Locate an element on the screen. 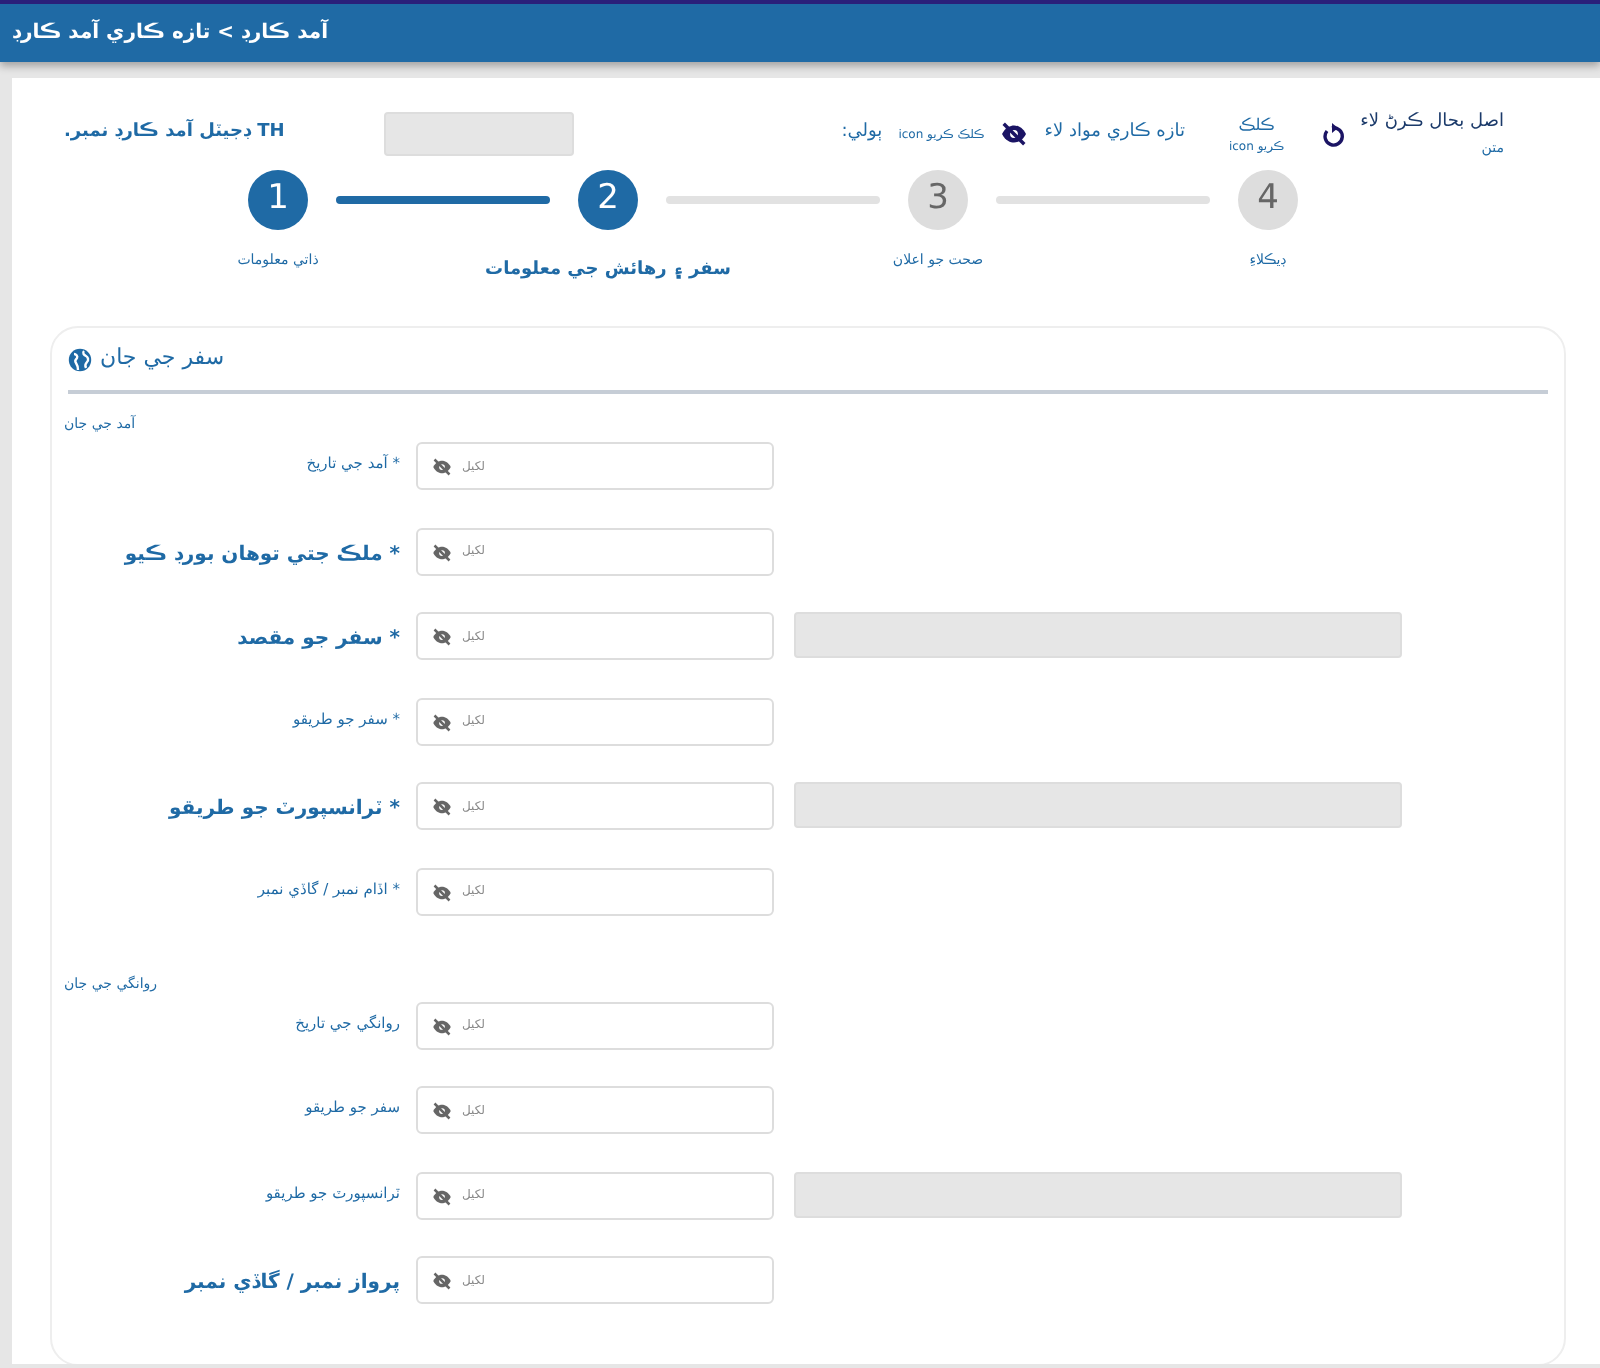 The width and height of the screenshot is (1600, 1368). reset-hint: ڪلڪ is located at coordinates (1256, 125).